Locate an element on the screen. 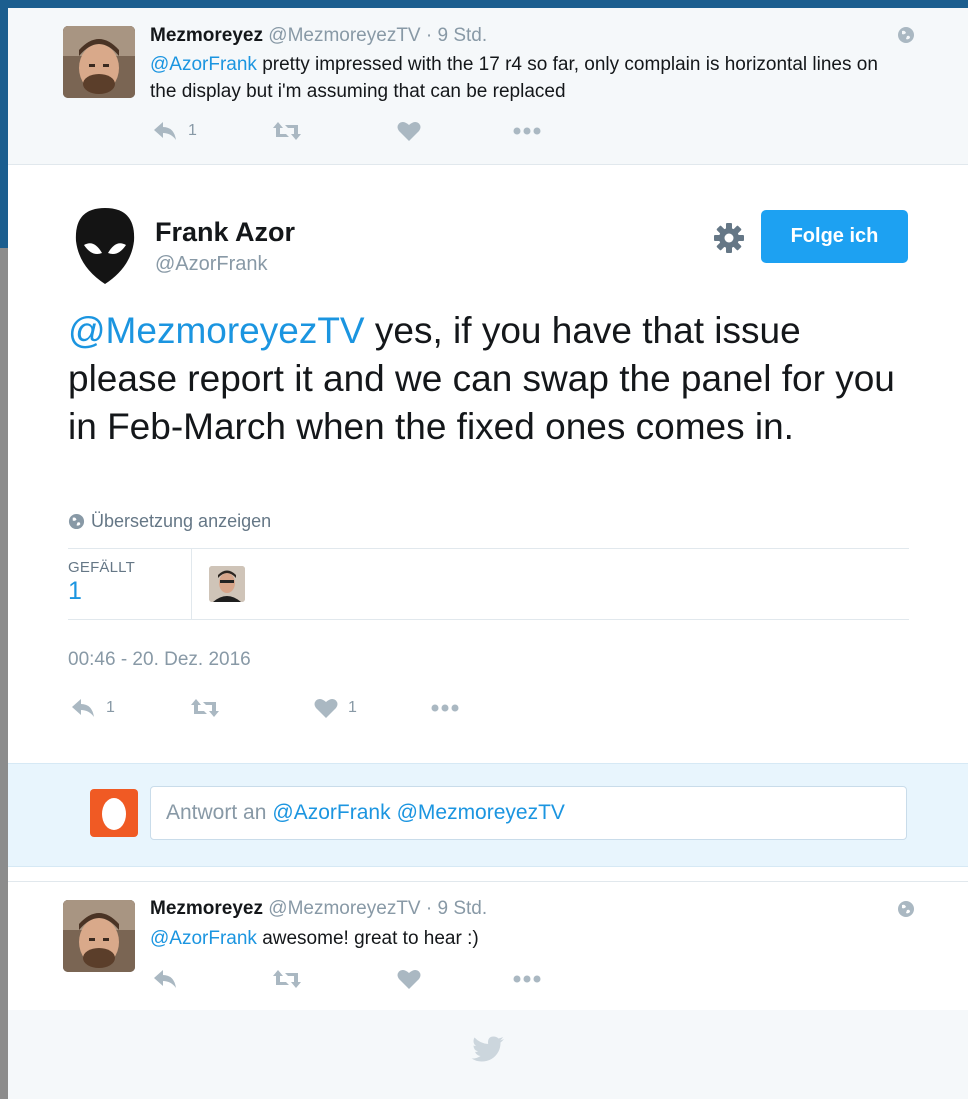 The height and width of the screenshot is (1099, 968). likes-count: 1 is located at coordinates (75, 591).